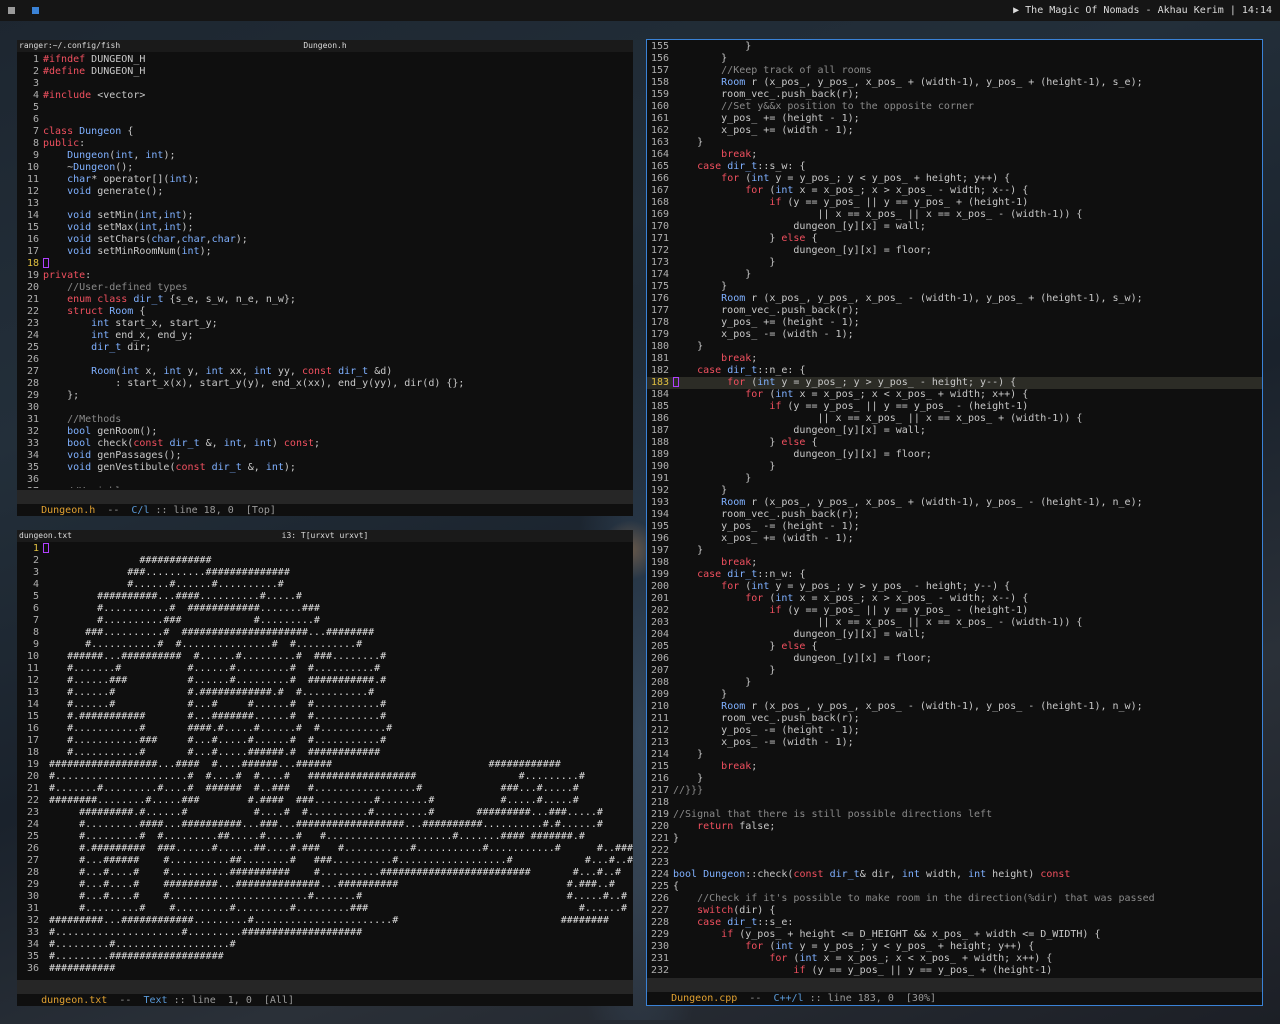  Describe the element at coordinates (954, 539) in the screenshot. I see `code-line: 196 x_pos_ += (width - 1);` at that location.